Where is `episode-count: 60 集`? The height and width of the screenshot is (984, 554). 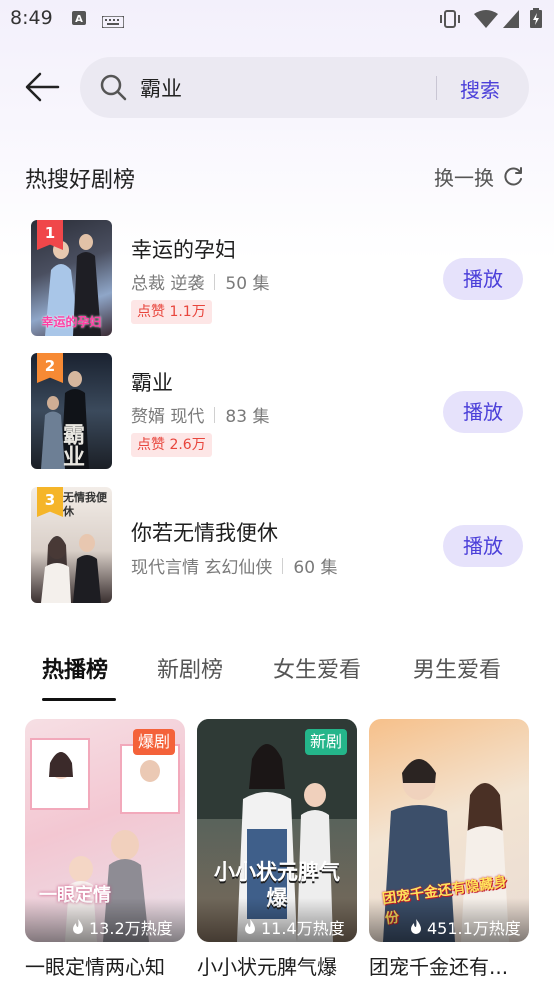 episode-count: 60 集 is located at coordinates (315, 568).